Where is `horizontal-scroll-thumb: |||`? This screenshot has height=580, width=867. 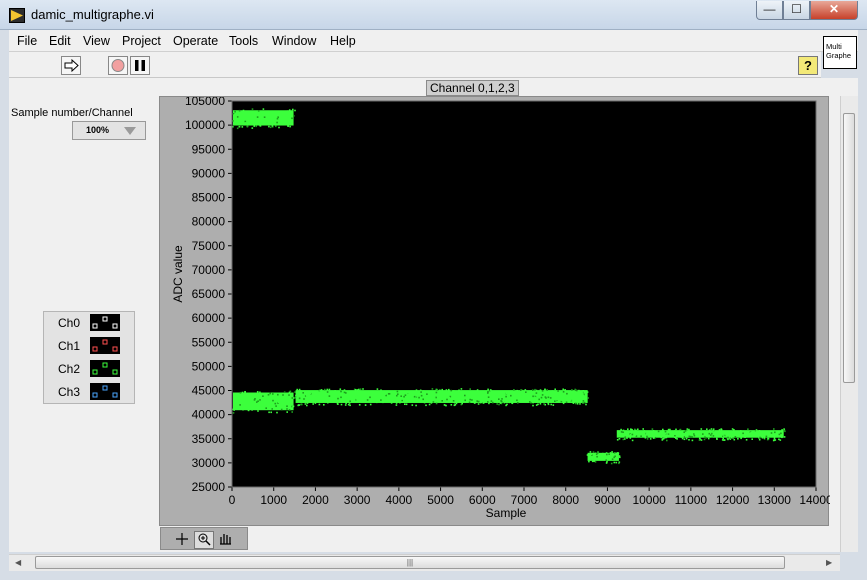
horizontal-scroll-thumb: ||| is located at coordinates (410, 562).